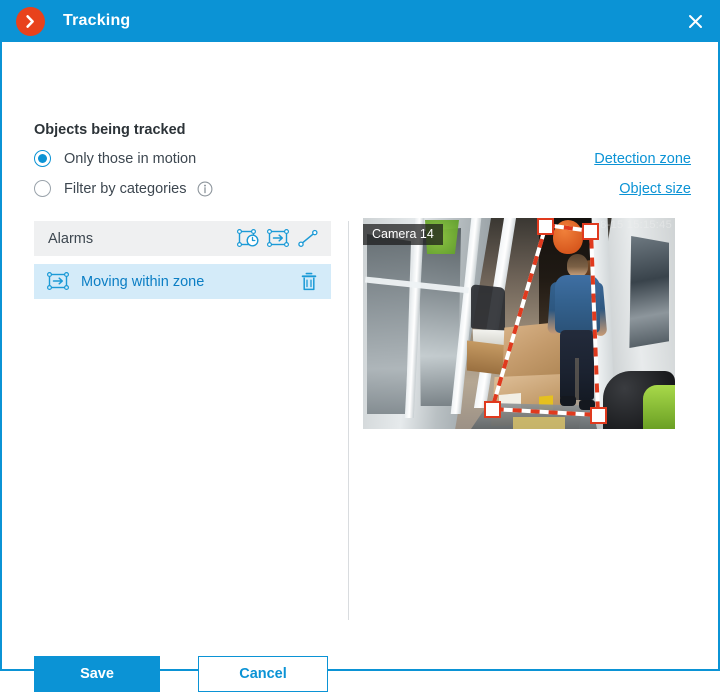  I want to click on radio-filter-by-categories: Filter by categories, so click(123, 188).